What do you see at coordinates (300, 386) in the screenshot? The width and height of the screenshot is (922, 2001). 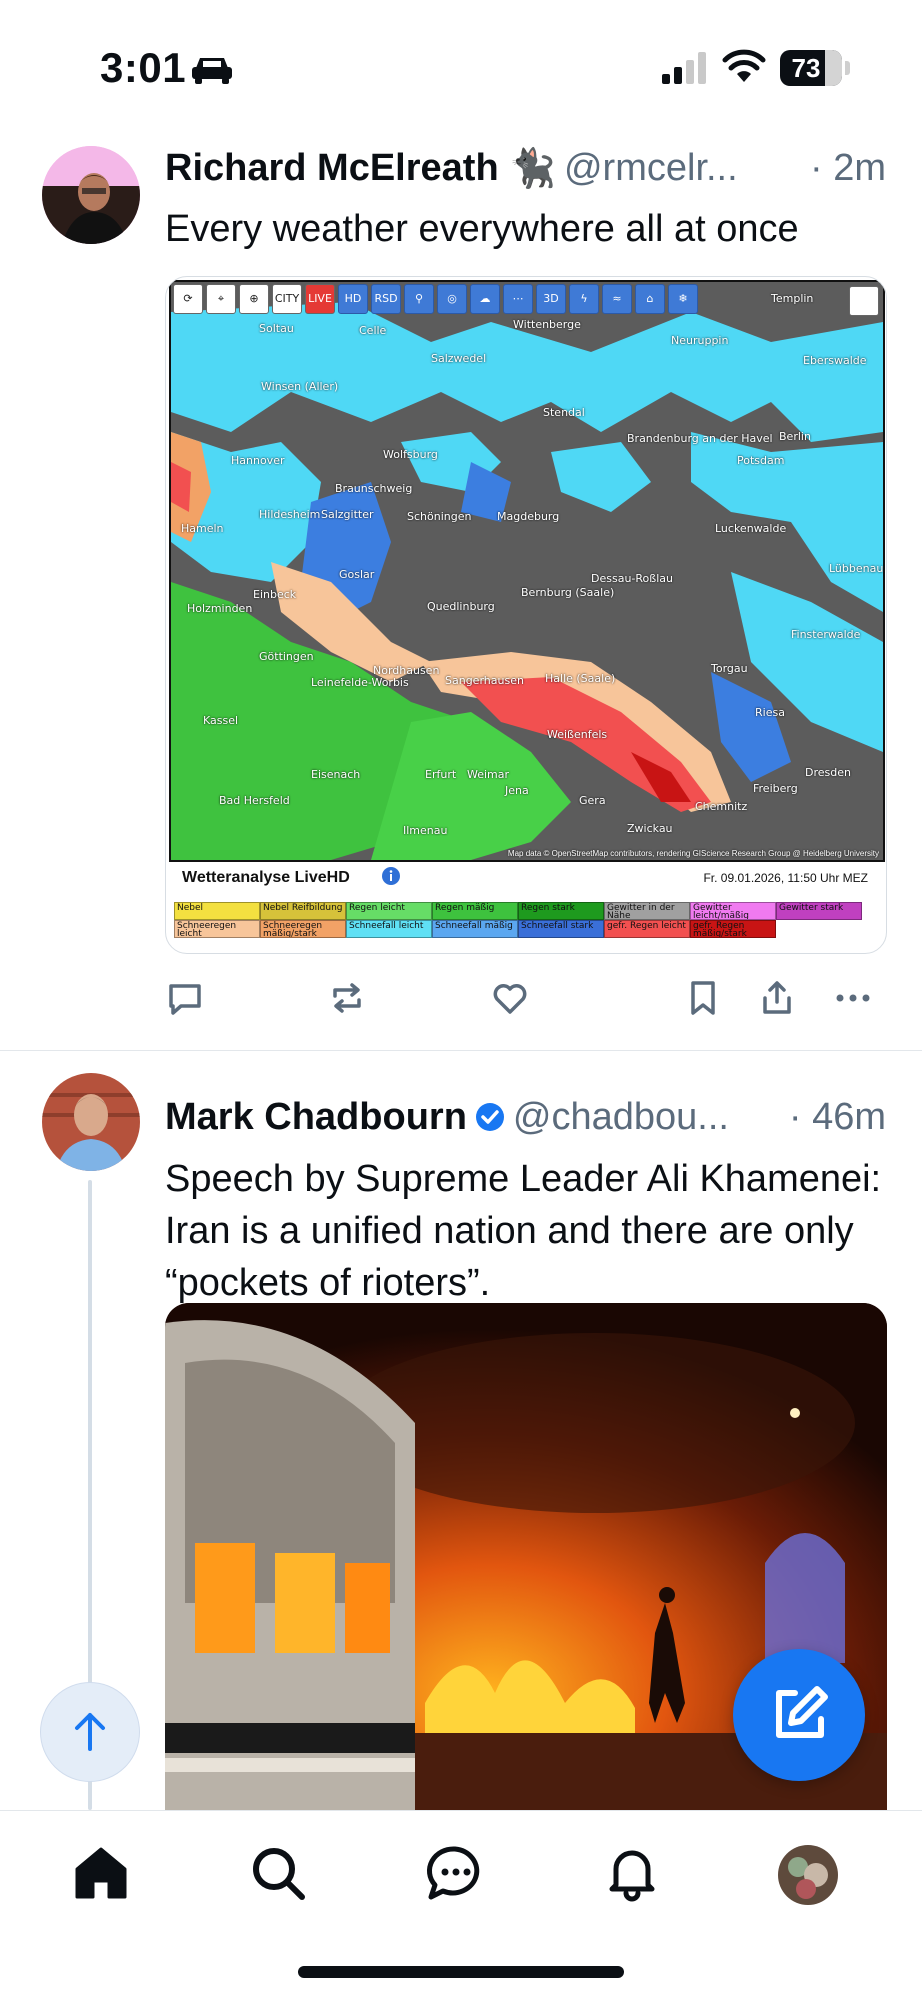 I see `city-label: Winsen (Aller)` at bounding box center [300, 386].